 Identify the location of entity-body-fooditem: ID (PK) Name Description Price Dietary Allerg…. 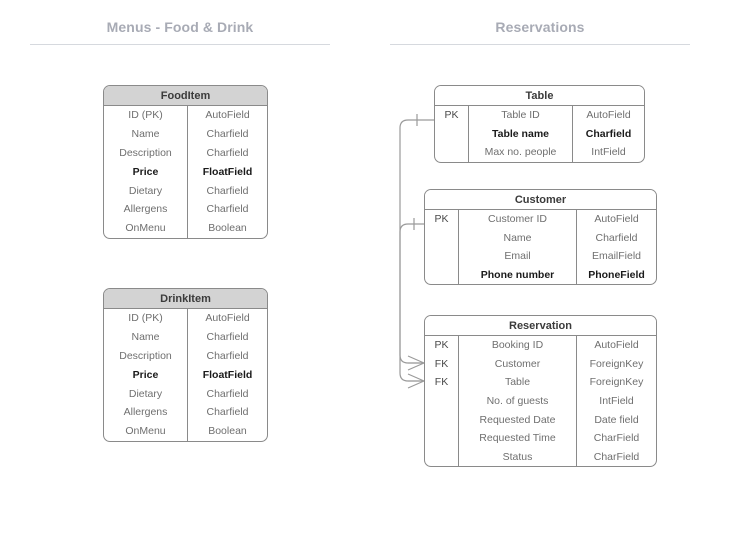
(185, 172).